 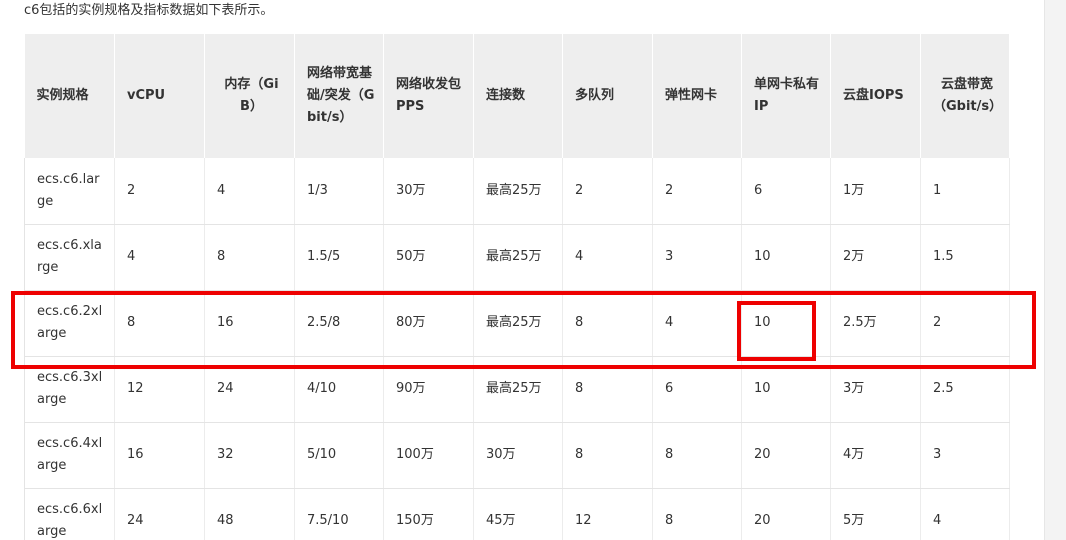 What do you see at coordinates (339, 514) in the screenshot?
I see `table-cell: 7.5/10` at bounding box center [339, 514].